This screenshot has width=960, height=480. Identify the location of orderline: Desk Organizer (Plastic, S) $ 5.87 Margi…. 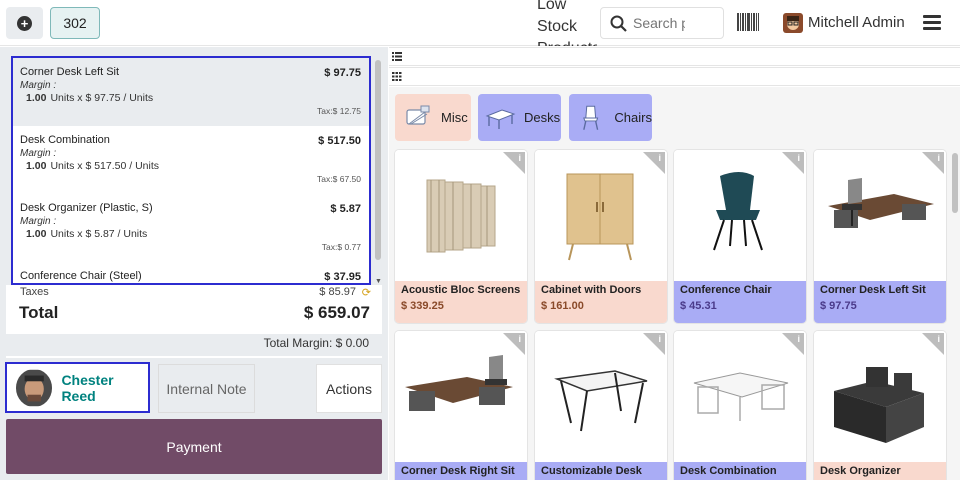
(191, 228).